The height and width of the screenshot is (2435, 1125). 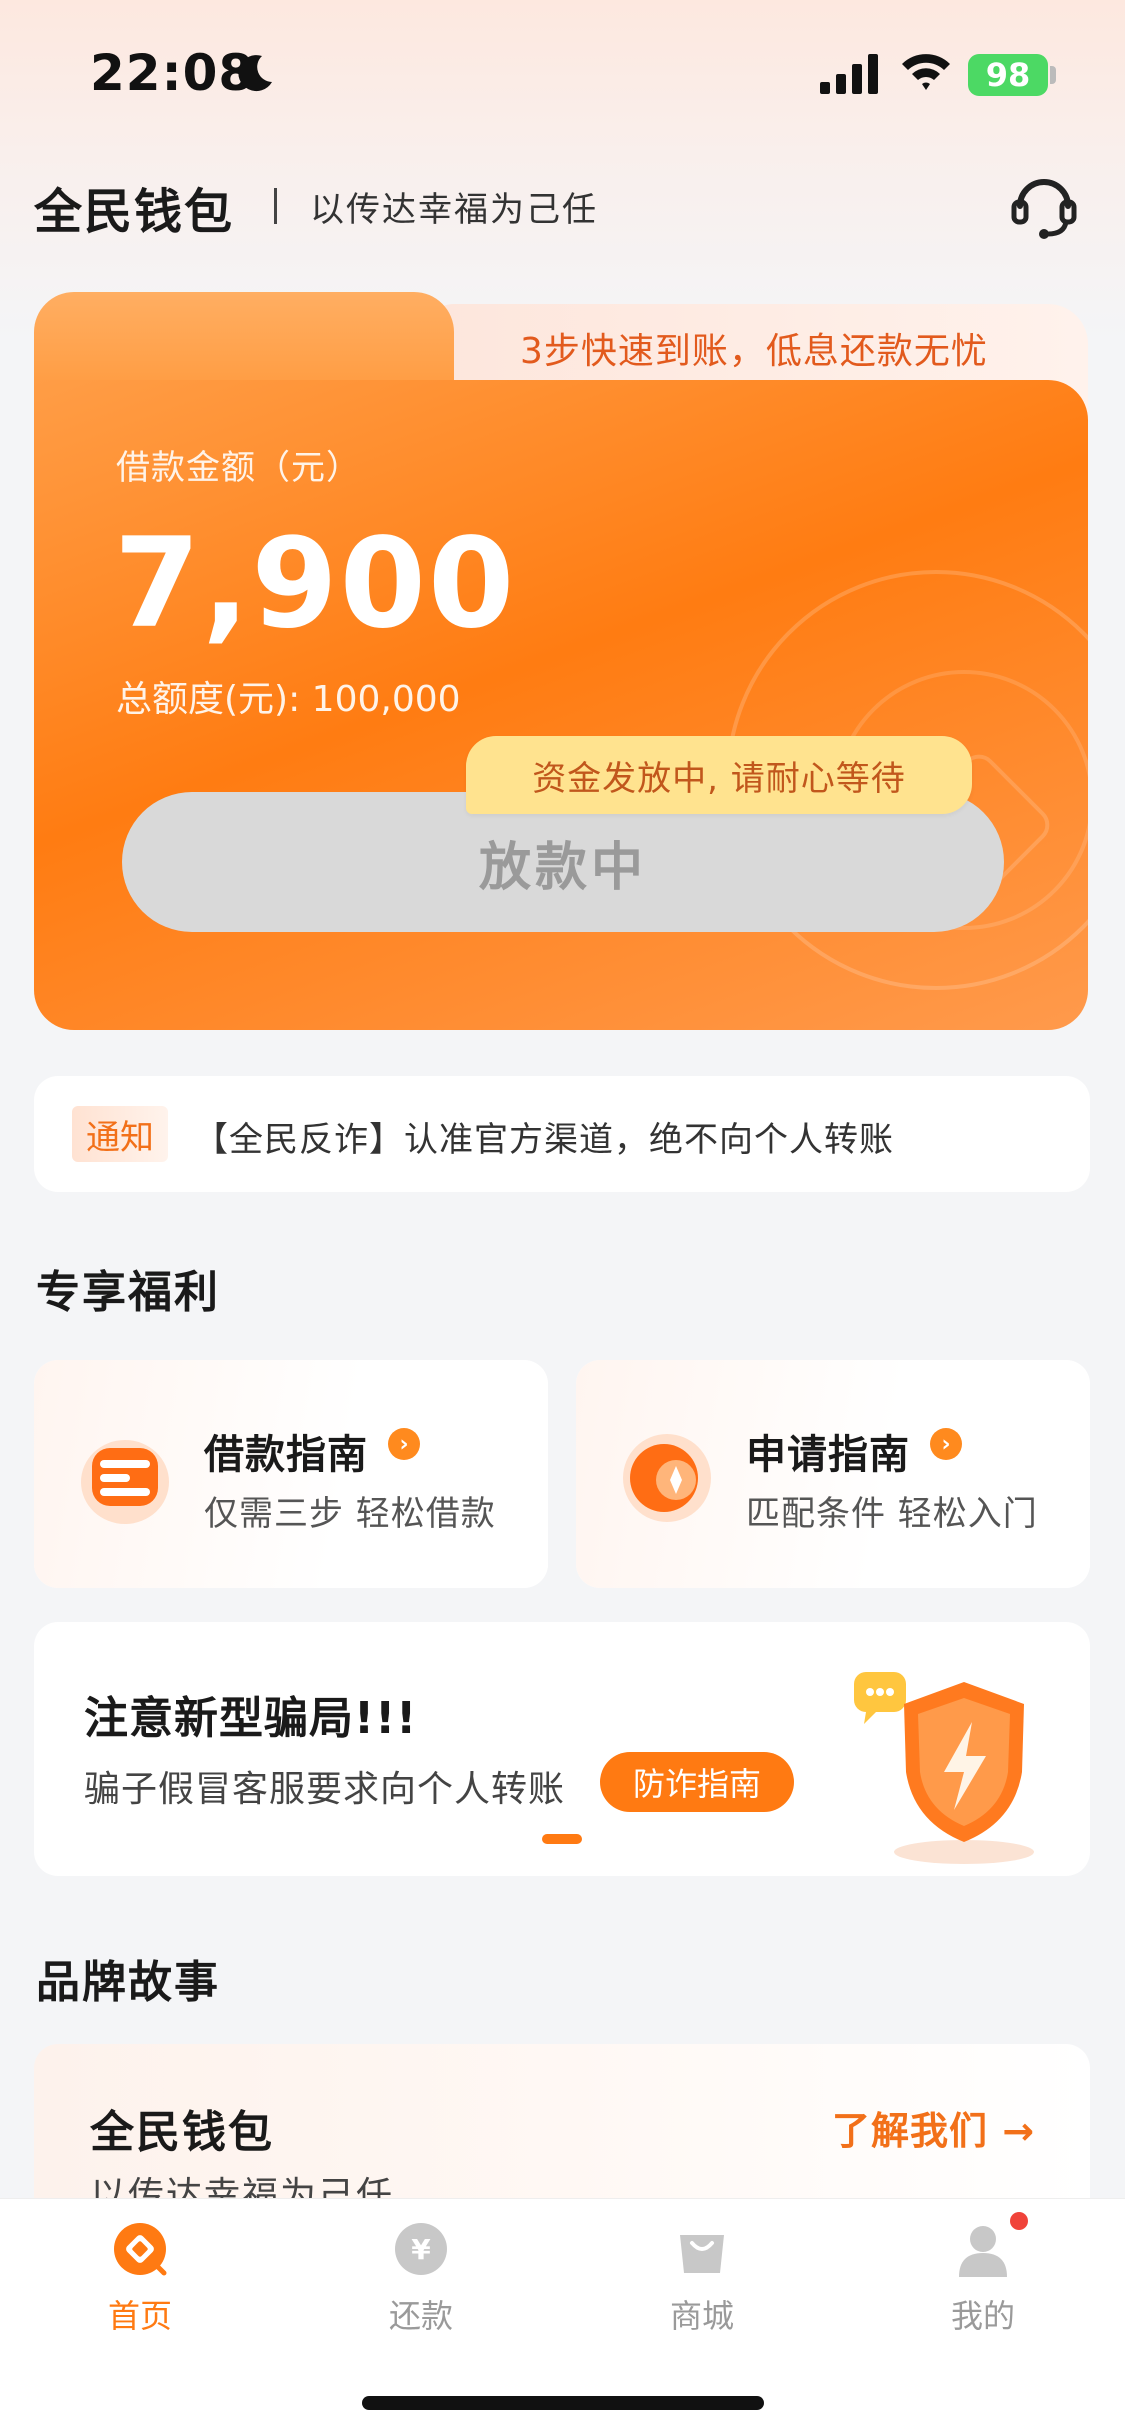 What do you see at coordinates (544, 1140) in the screenshot?
I see `notice-text: 【全民反诈】认准官方渠道，绝不向个人转账` at bounding box center [544, 1140].